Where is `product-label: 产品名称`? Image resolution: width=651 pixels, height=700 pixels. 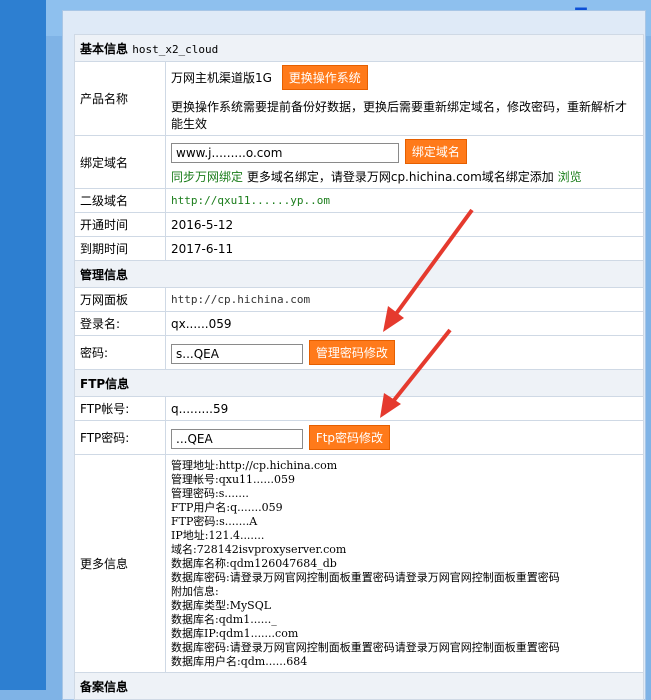 product-label: 产品名称 is located at coordinates (120, 98).